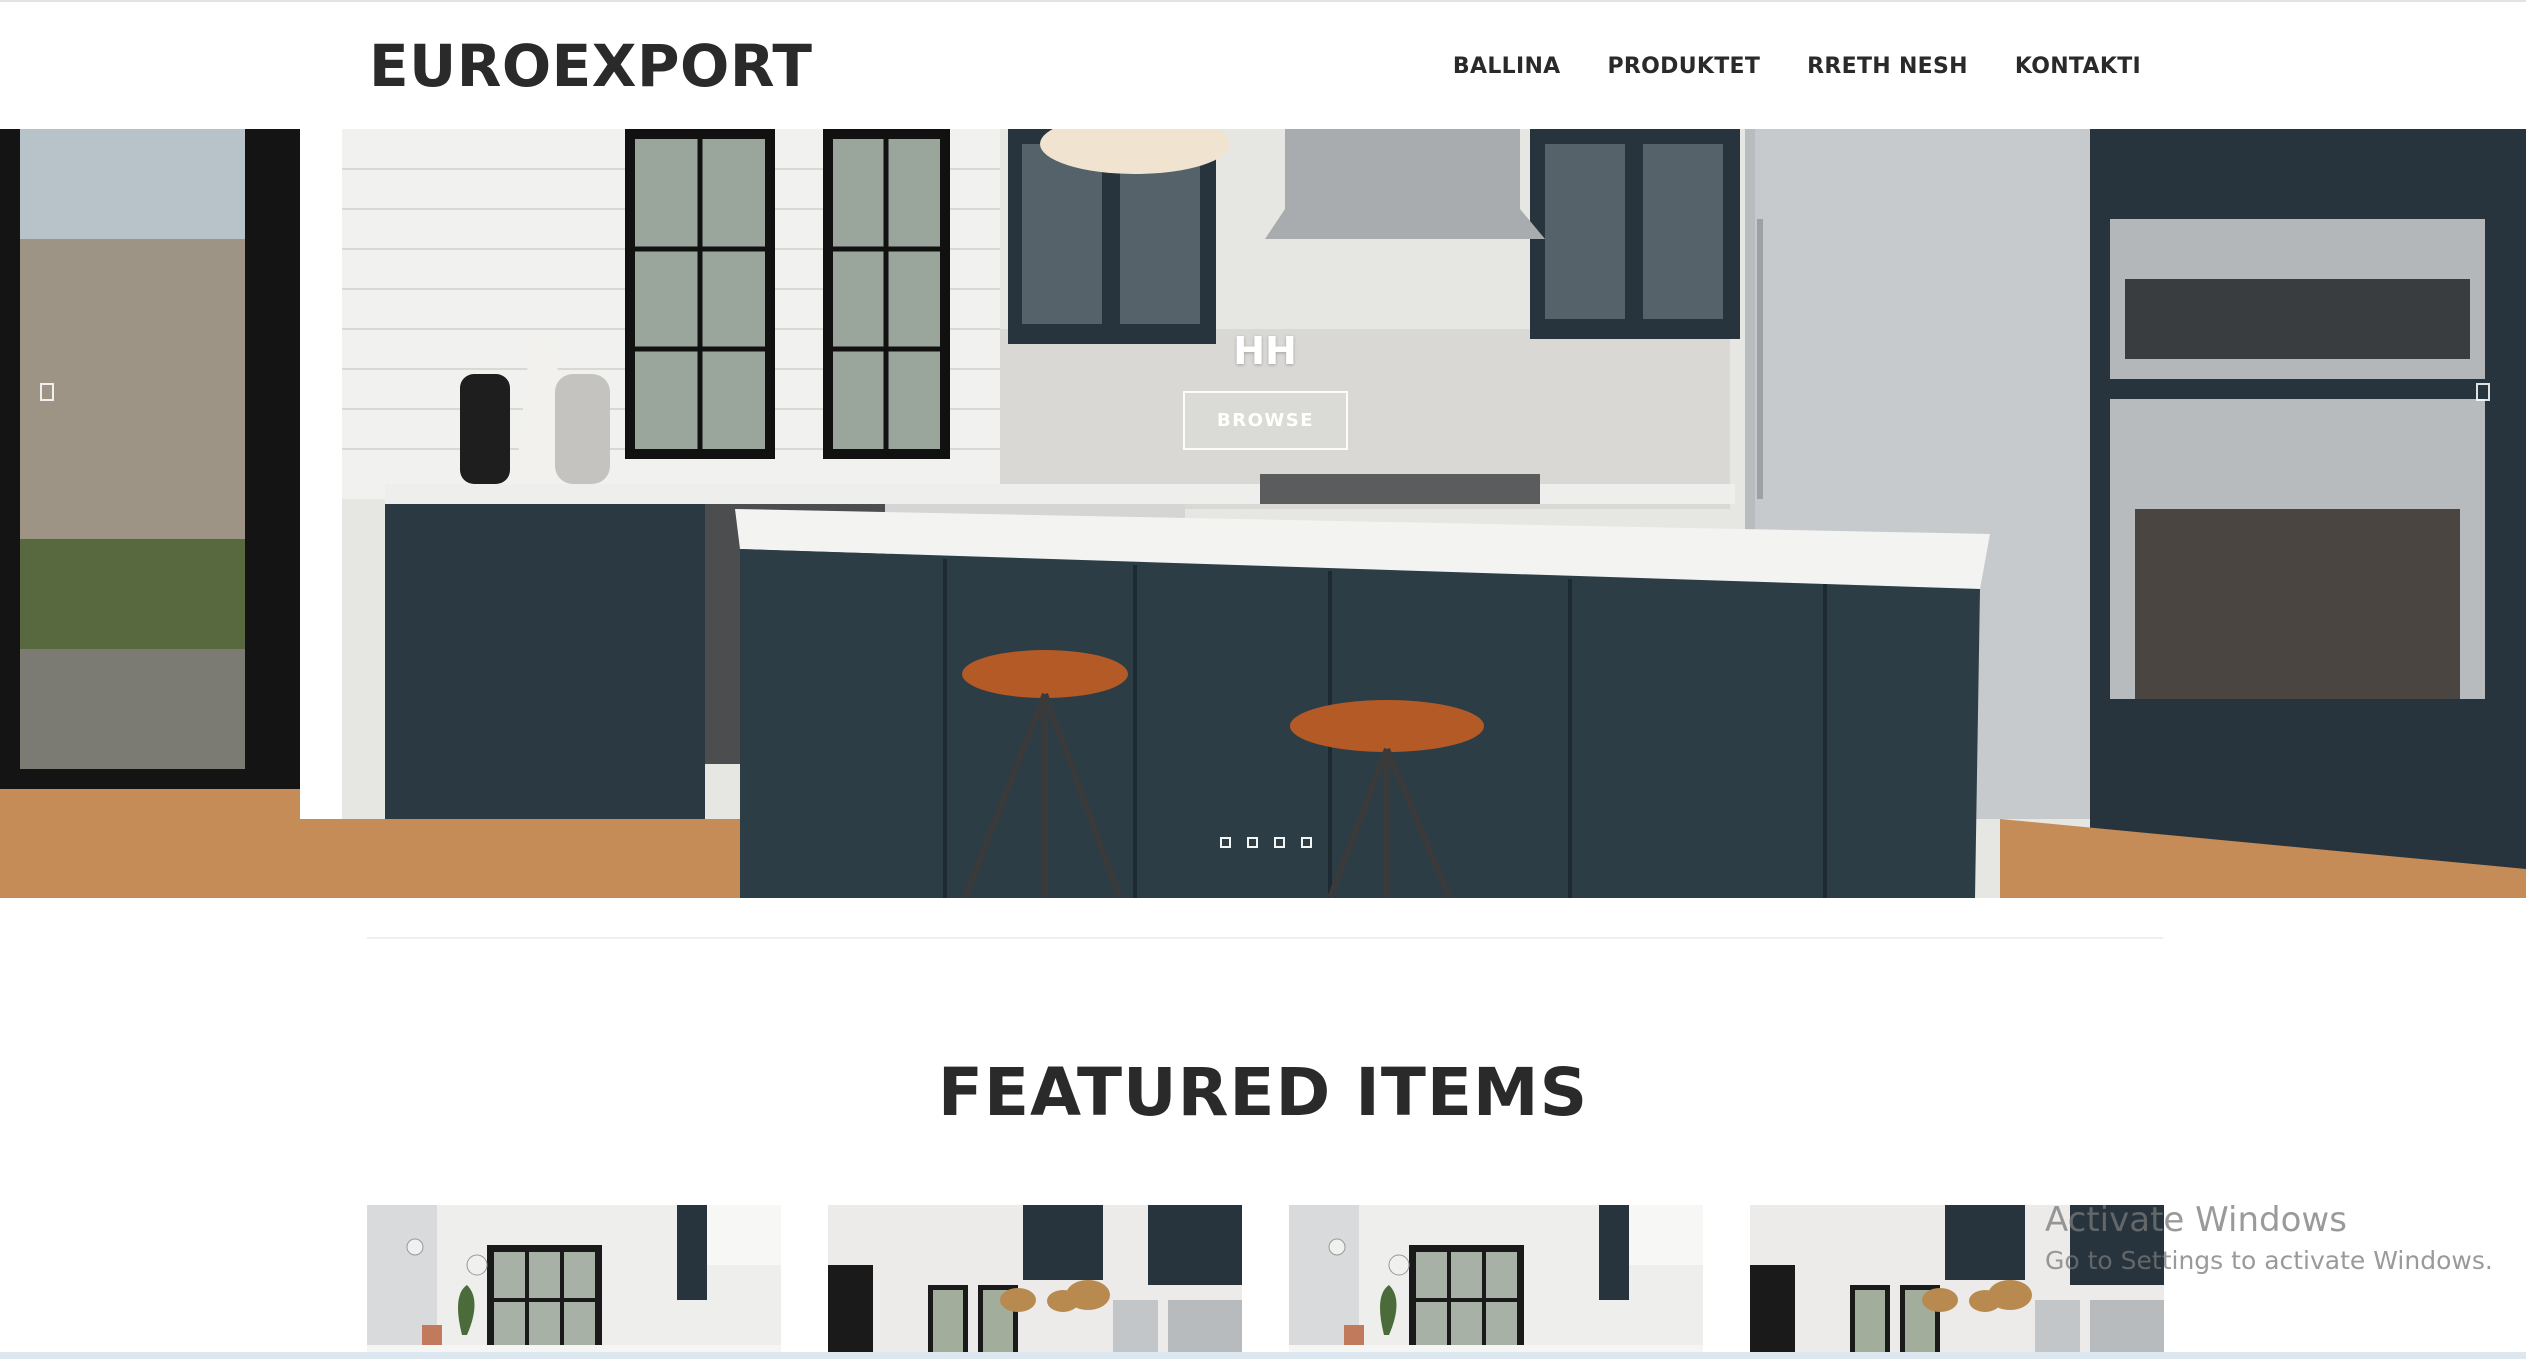 The image size is (2526, 1359). What do you see at coordinates (2196, 1220) in the screenshot?
I see `watermark-title: Activate Windows` at bounding box center [2196, 1220].